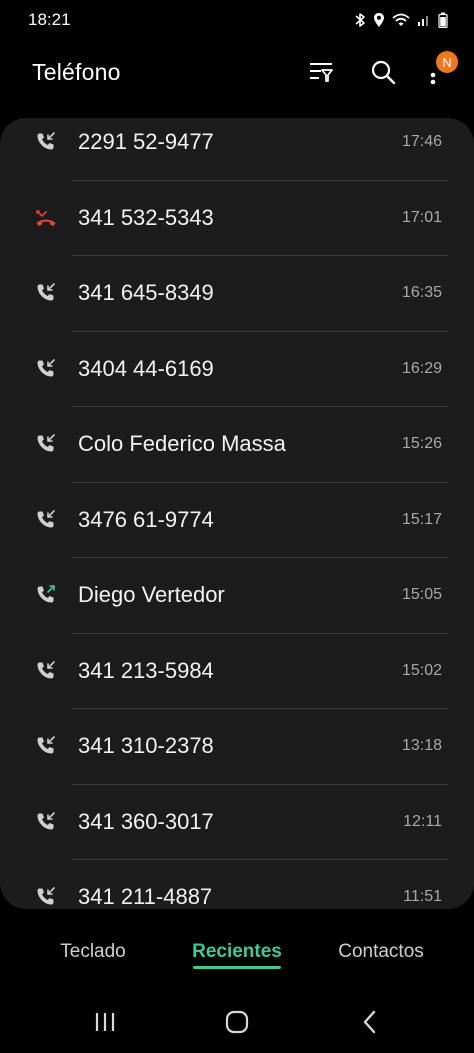  I want to click on call-time: 16:35, so click(421, 292).